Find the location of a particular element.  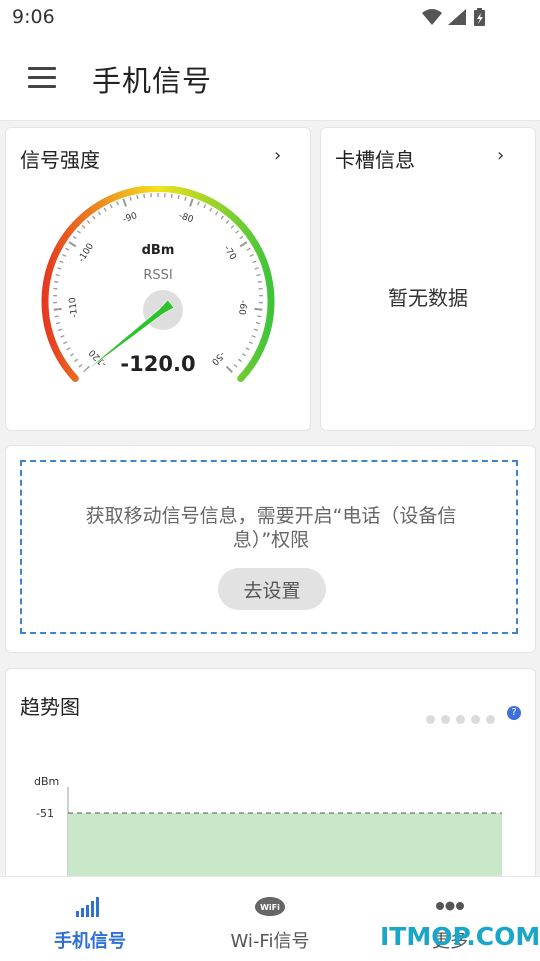

gauge-tick-label: -60 is located at coordinates (242, 308).